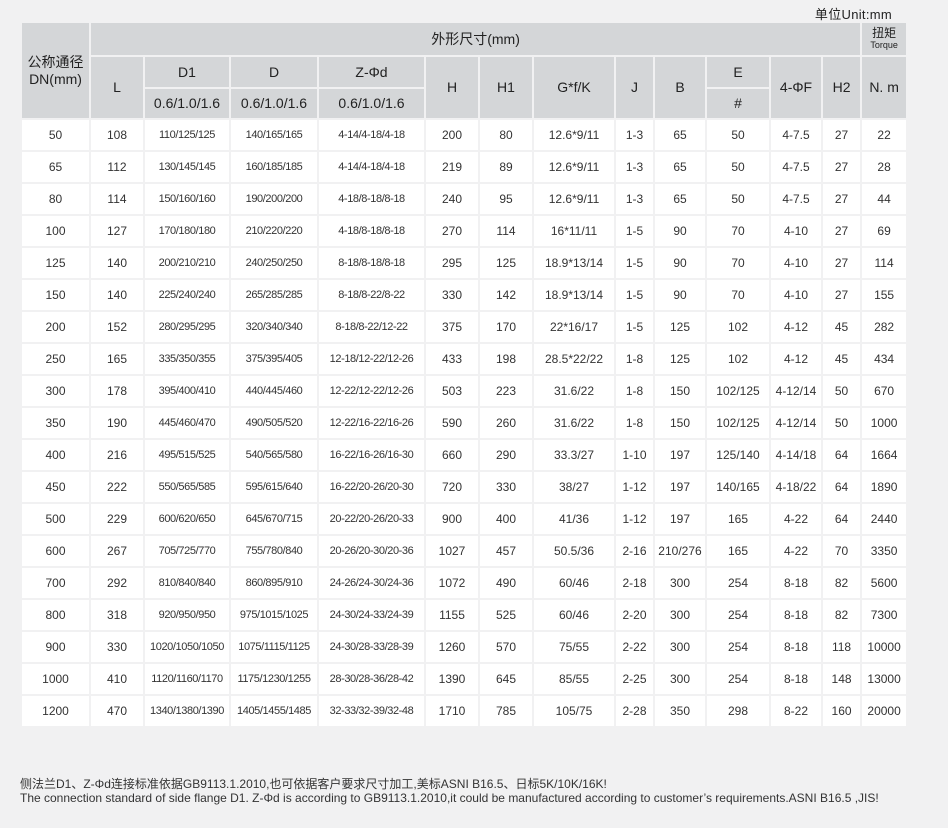 This screenshot has width=948, height=828. Describe the element at coordinates (187, 487) in the screenshot. I see `table-cell: 550/565/585` at that location.